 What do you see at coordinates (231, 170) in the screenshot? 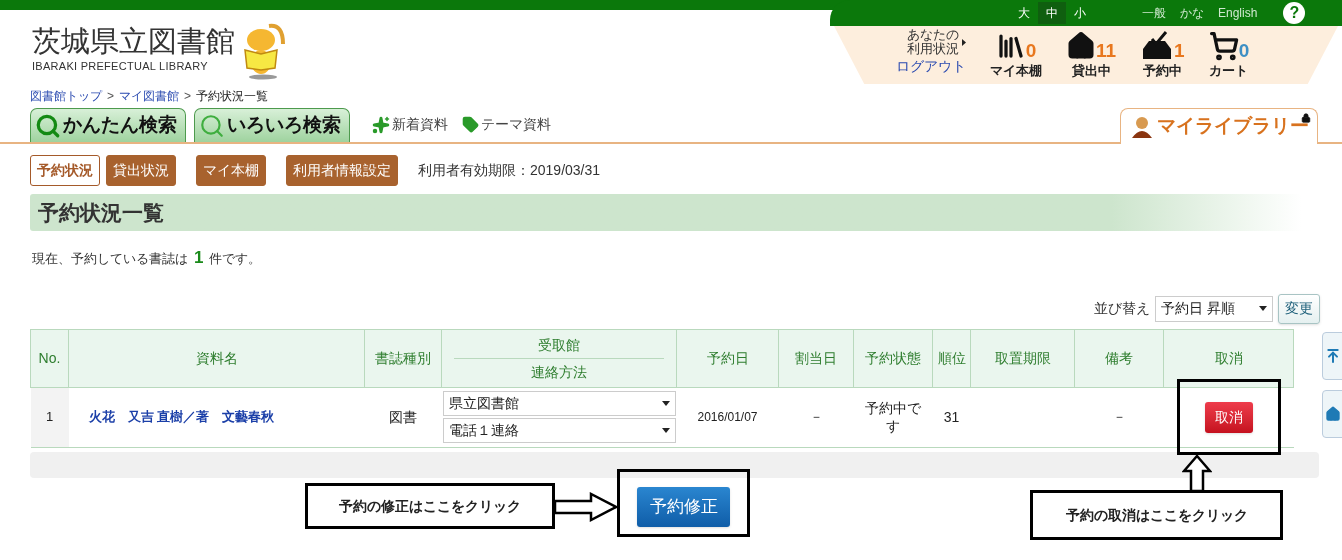
I see `sub-nav-button: マイ本棚` at bounding box center [231, 170].